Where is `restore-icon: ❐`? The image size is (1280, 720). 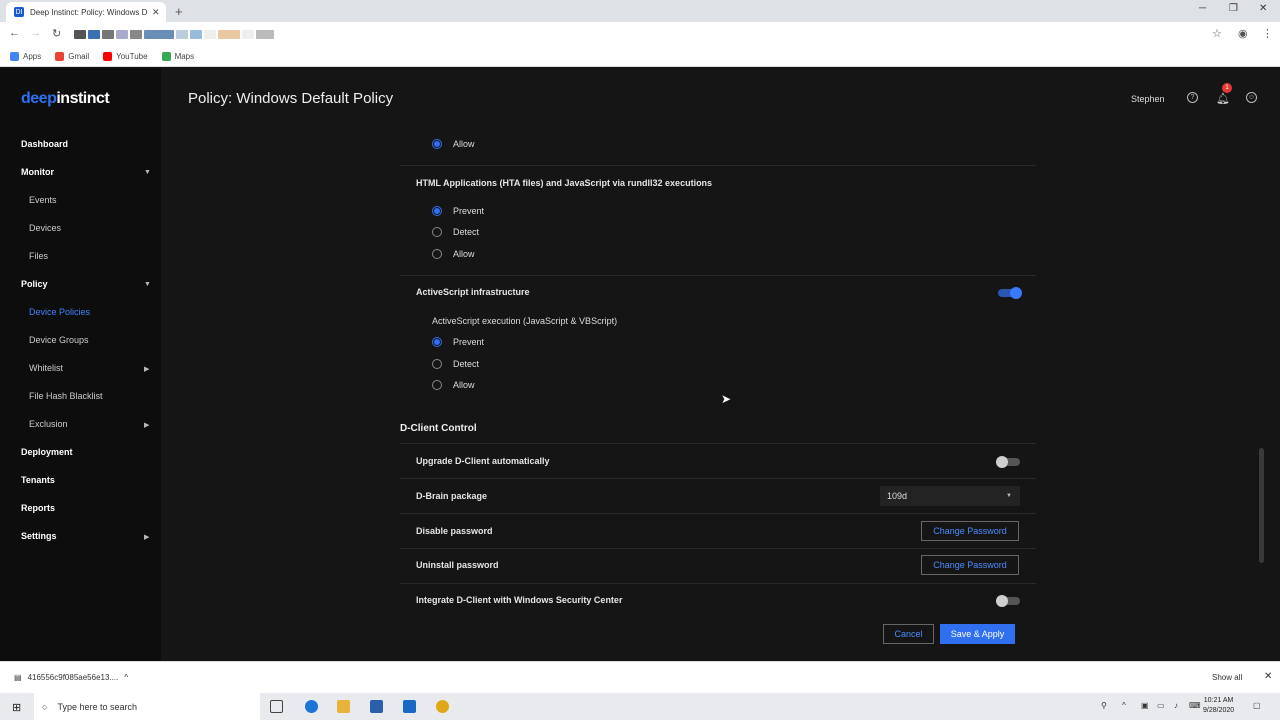 restore-icon: ❐ is located at coordinates (1233, 8).